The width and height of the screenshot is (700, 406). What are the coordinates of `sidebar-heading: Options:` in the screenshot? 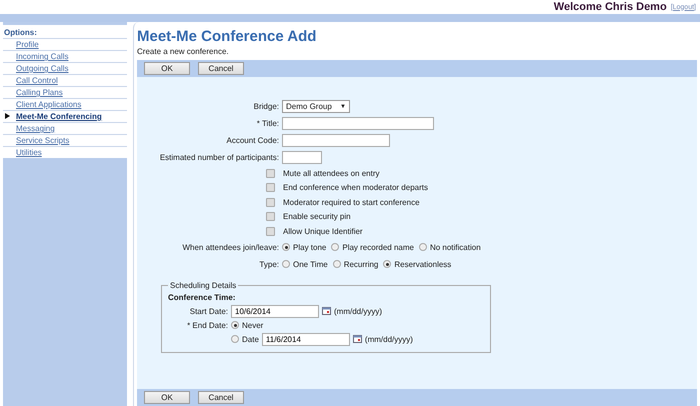 It's located at (65, 31).